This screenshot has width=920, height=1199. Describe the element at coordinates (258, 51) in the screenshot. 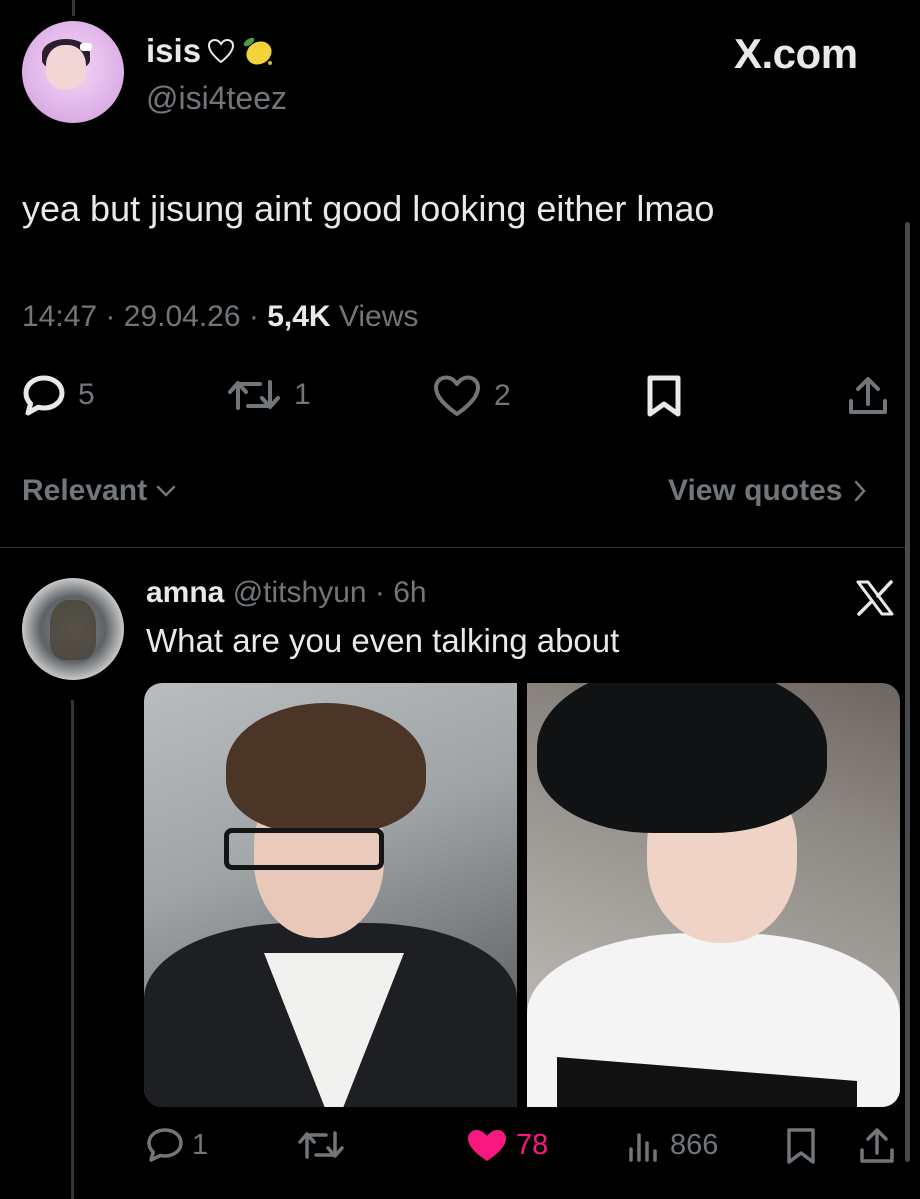

I see `lemon-icon` at that location.